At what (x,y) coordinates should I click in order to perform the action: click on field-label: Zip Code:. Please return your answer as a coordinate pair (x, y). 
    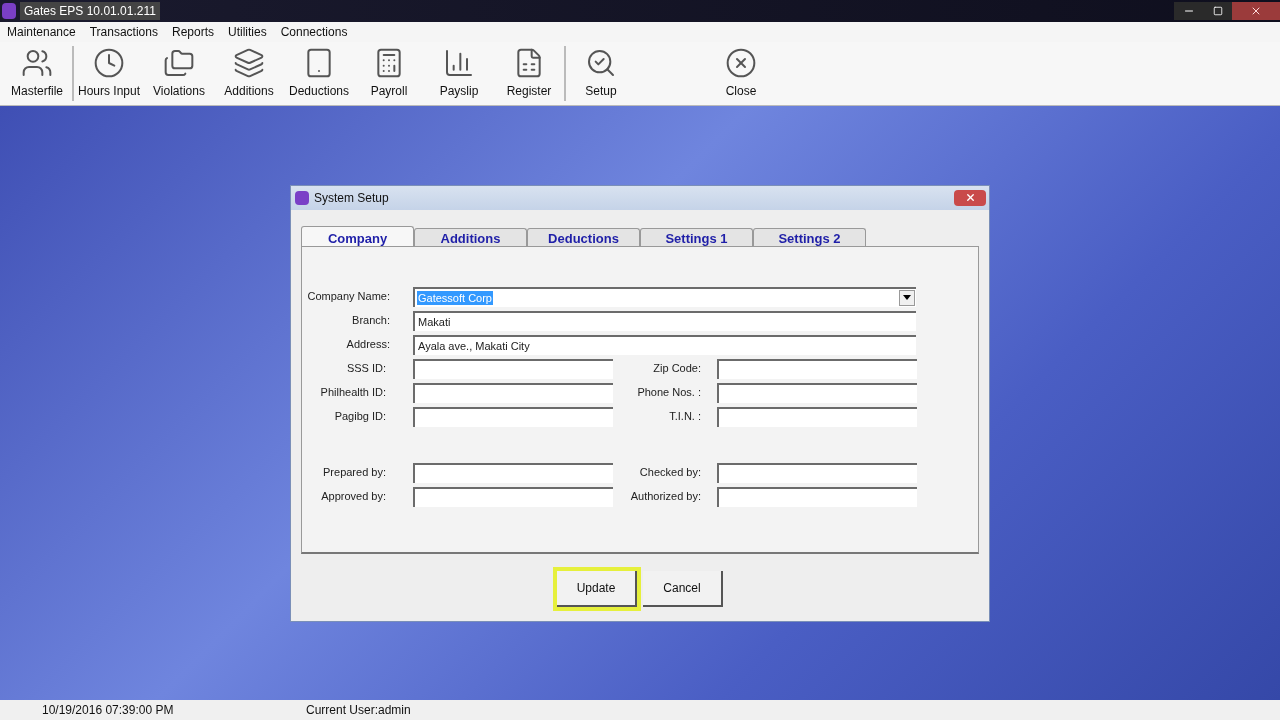
    Looking at the image, I should click on (676, 369).